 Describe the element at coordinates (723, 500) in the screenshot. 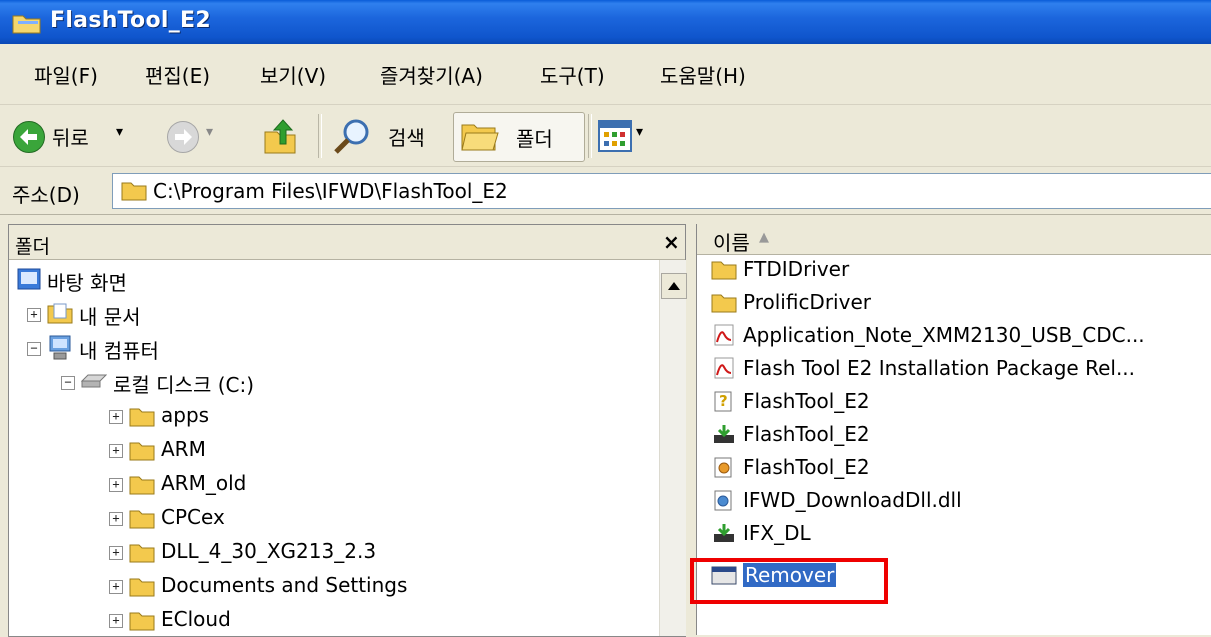

I see `dll-icon` at that location.